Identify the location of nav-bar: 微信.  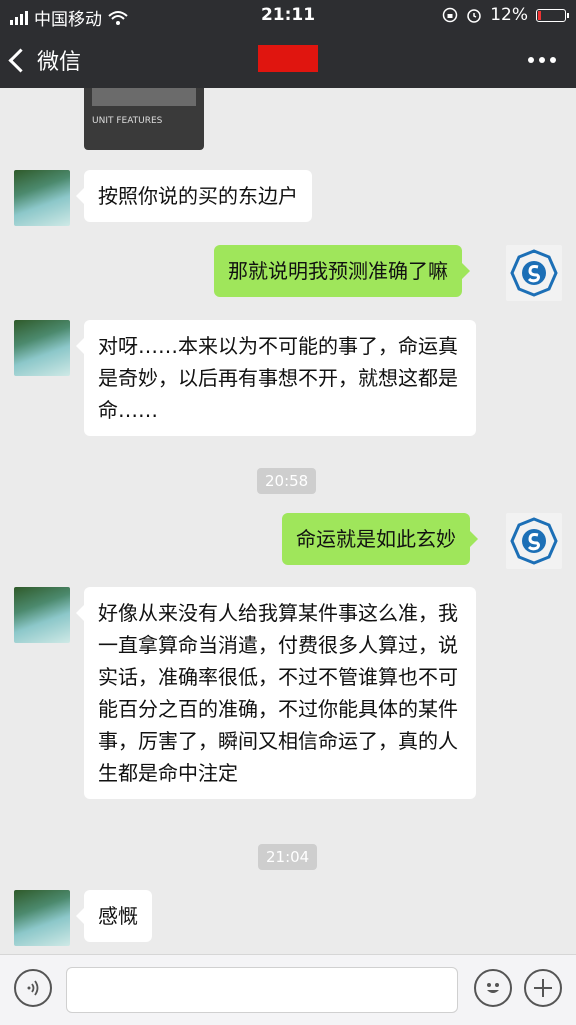
(288, 59).